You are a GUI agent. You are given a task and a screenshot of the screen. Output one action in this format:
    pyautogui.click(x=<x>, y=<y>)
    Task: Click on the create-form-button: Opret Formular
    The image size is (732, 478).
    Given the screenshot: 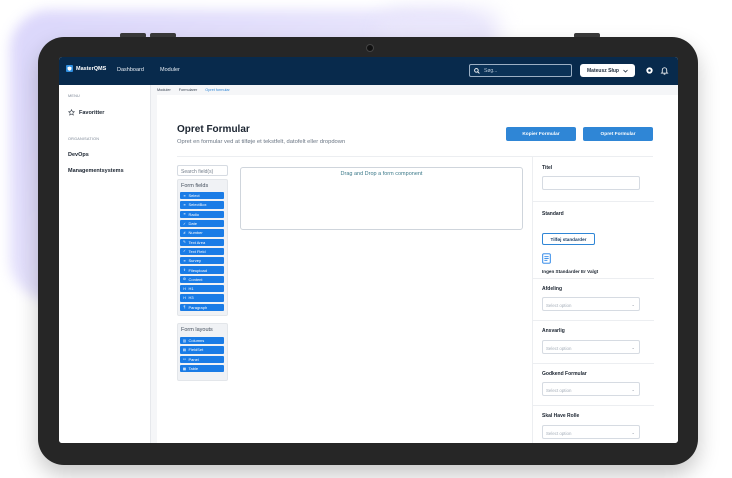 What is the action you would take?
    pyautogui.click(x=618, y=134)
    